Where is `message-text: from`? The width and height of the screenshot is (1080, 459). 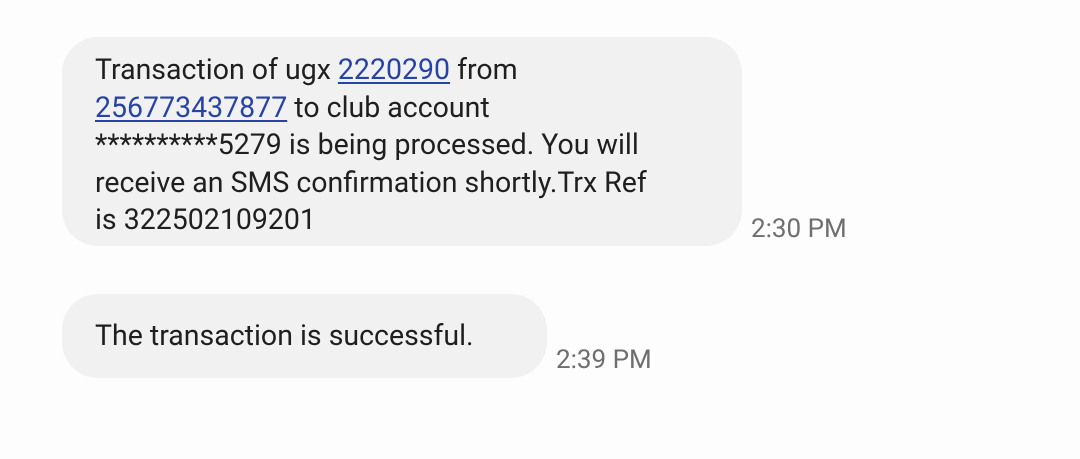 message-text: from is located at coordinates (484, 69).